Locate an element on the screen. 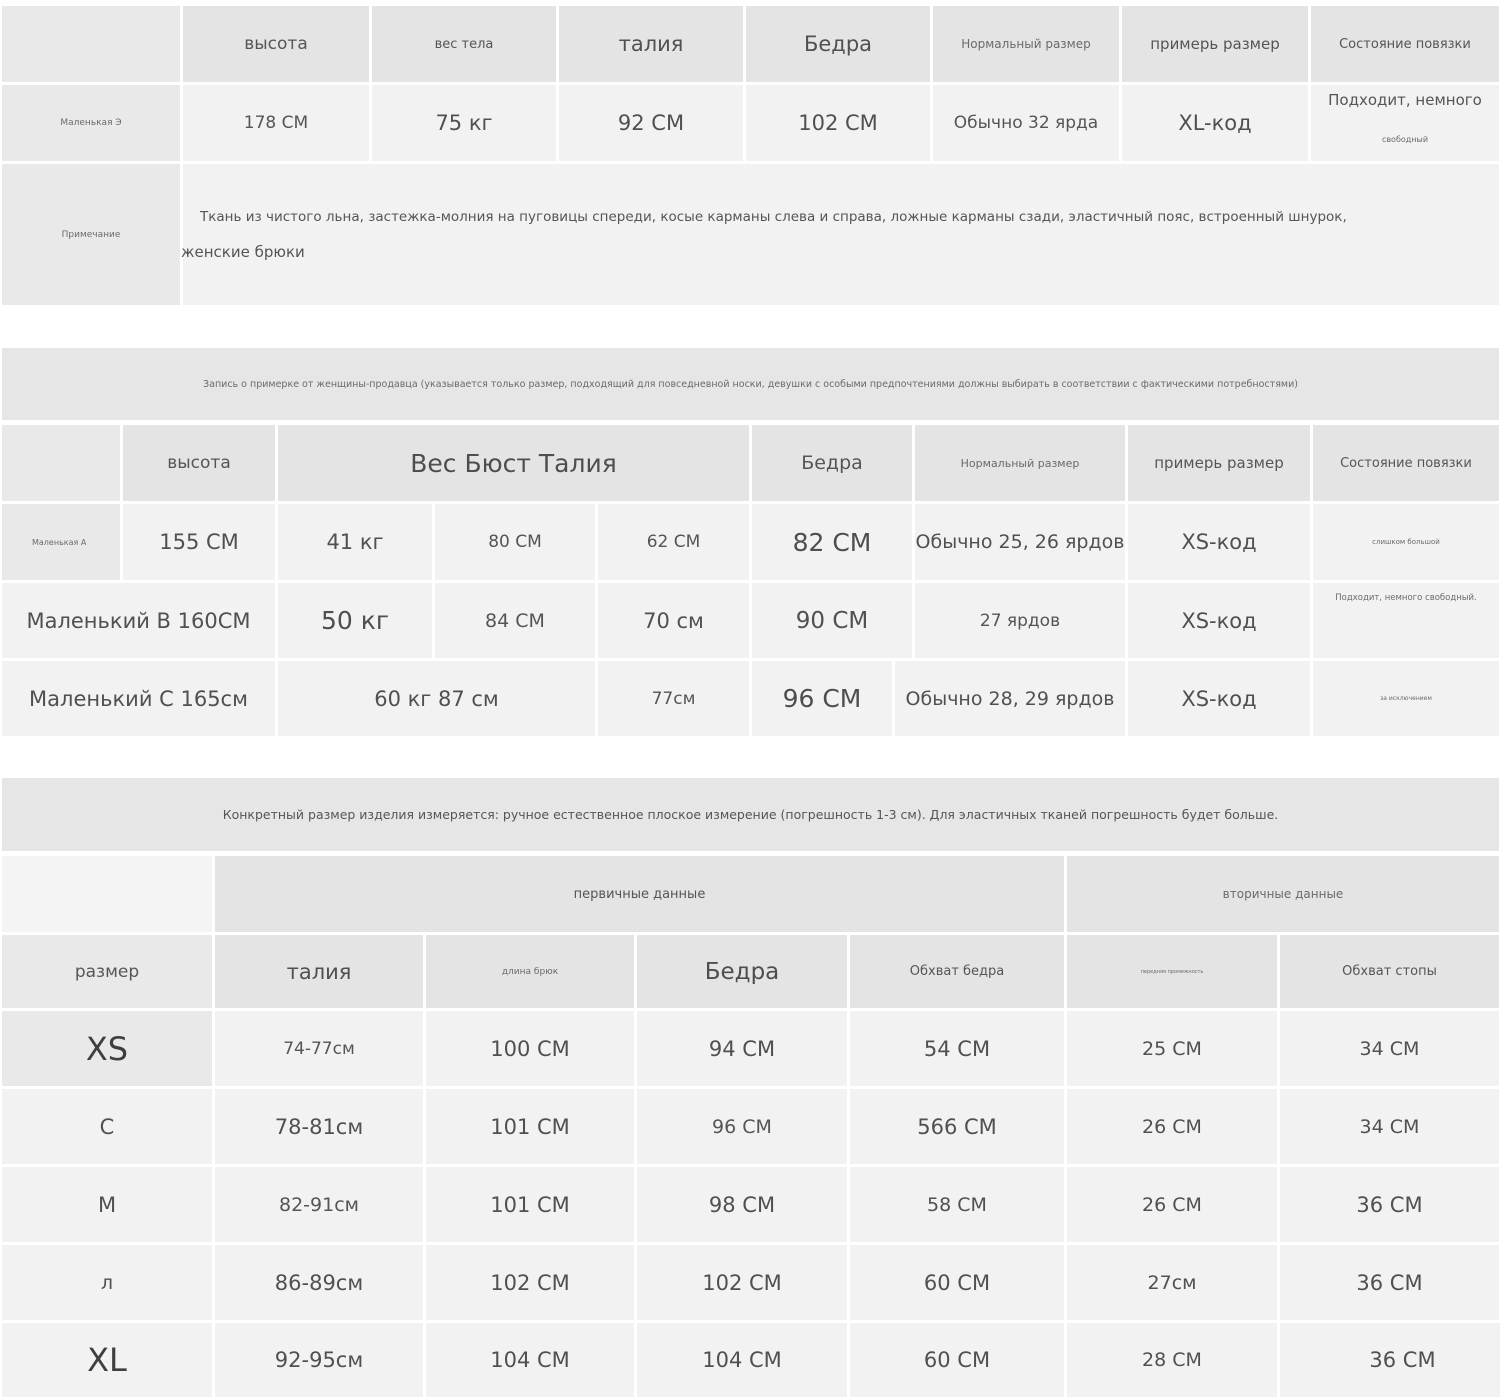 Image resolution: width=1500 pixels, height=1397 pixels. t2-row-b-label-height: Маленький В 160СМ is located at coordinates (138, 620).